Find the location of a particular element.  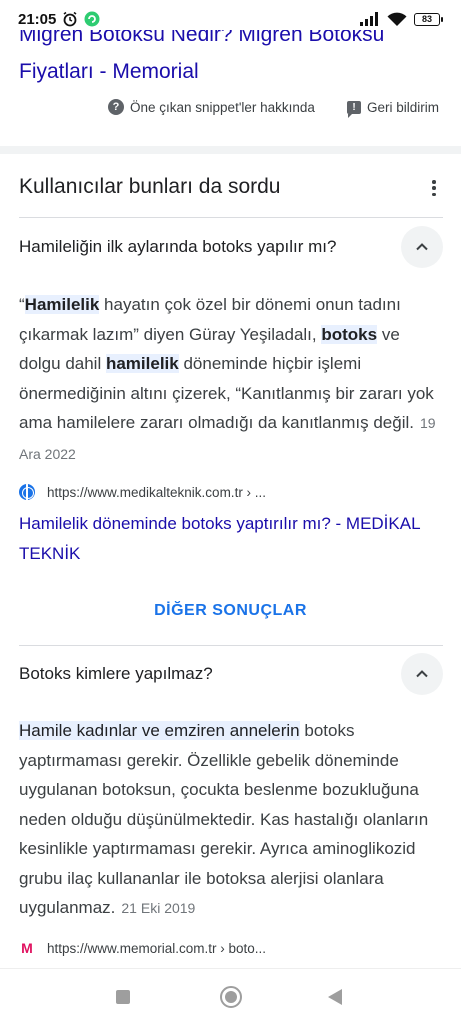

clipped-title-wrap: Migren Botoksu Nedir? Migren Botoksu is located at coordinates (230, 40).